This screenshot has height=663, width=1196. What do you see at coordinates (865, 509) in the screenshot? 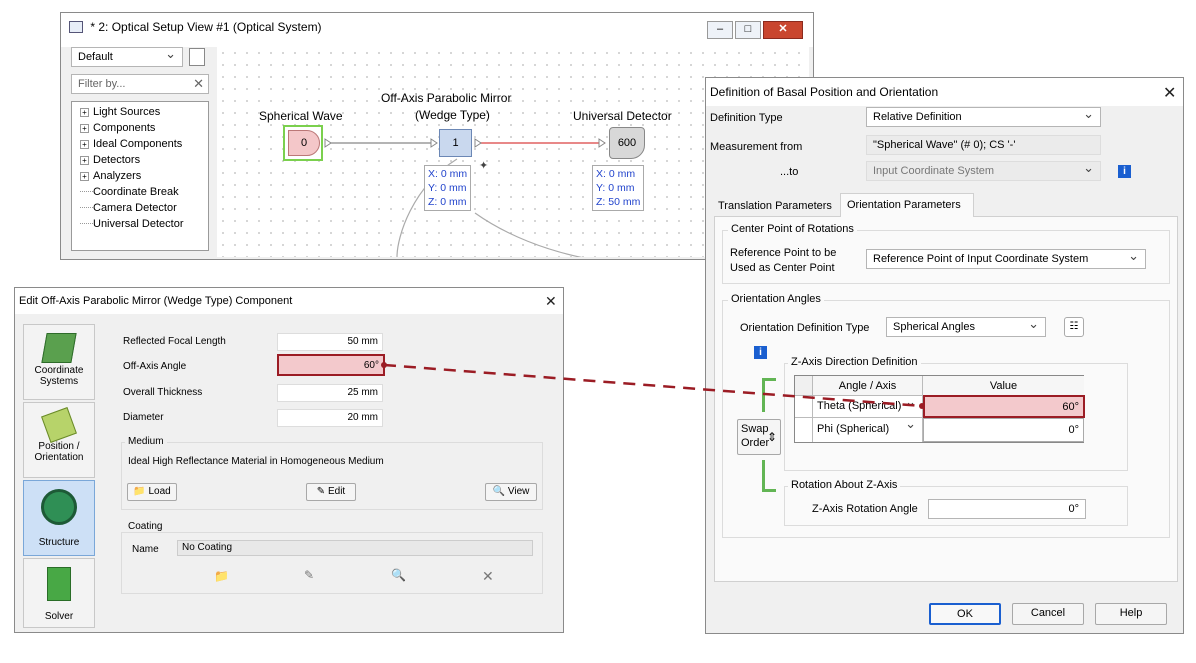
I see `z-rotation-label: Z-Axis Rotation Angle` at bounding box center [865, 509].